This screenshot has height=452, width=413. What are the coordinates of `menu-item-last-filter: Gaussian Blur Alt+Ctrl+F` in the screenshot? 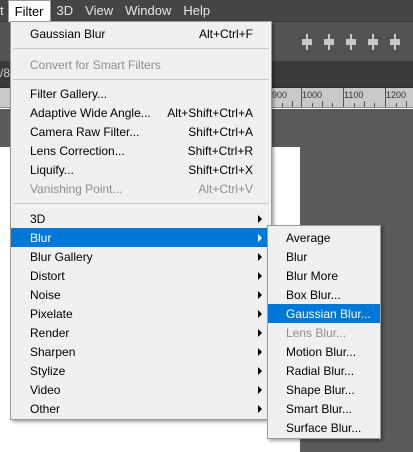 It's located at (141, 33).